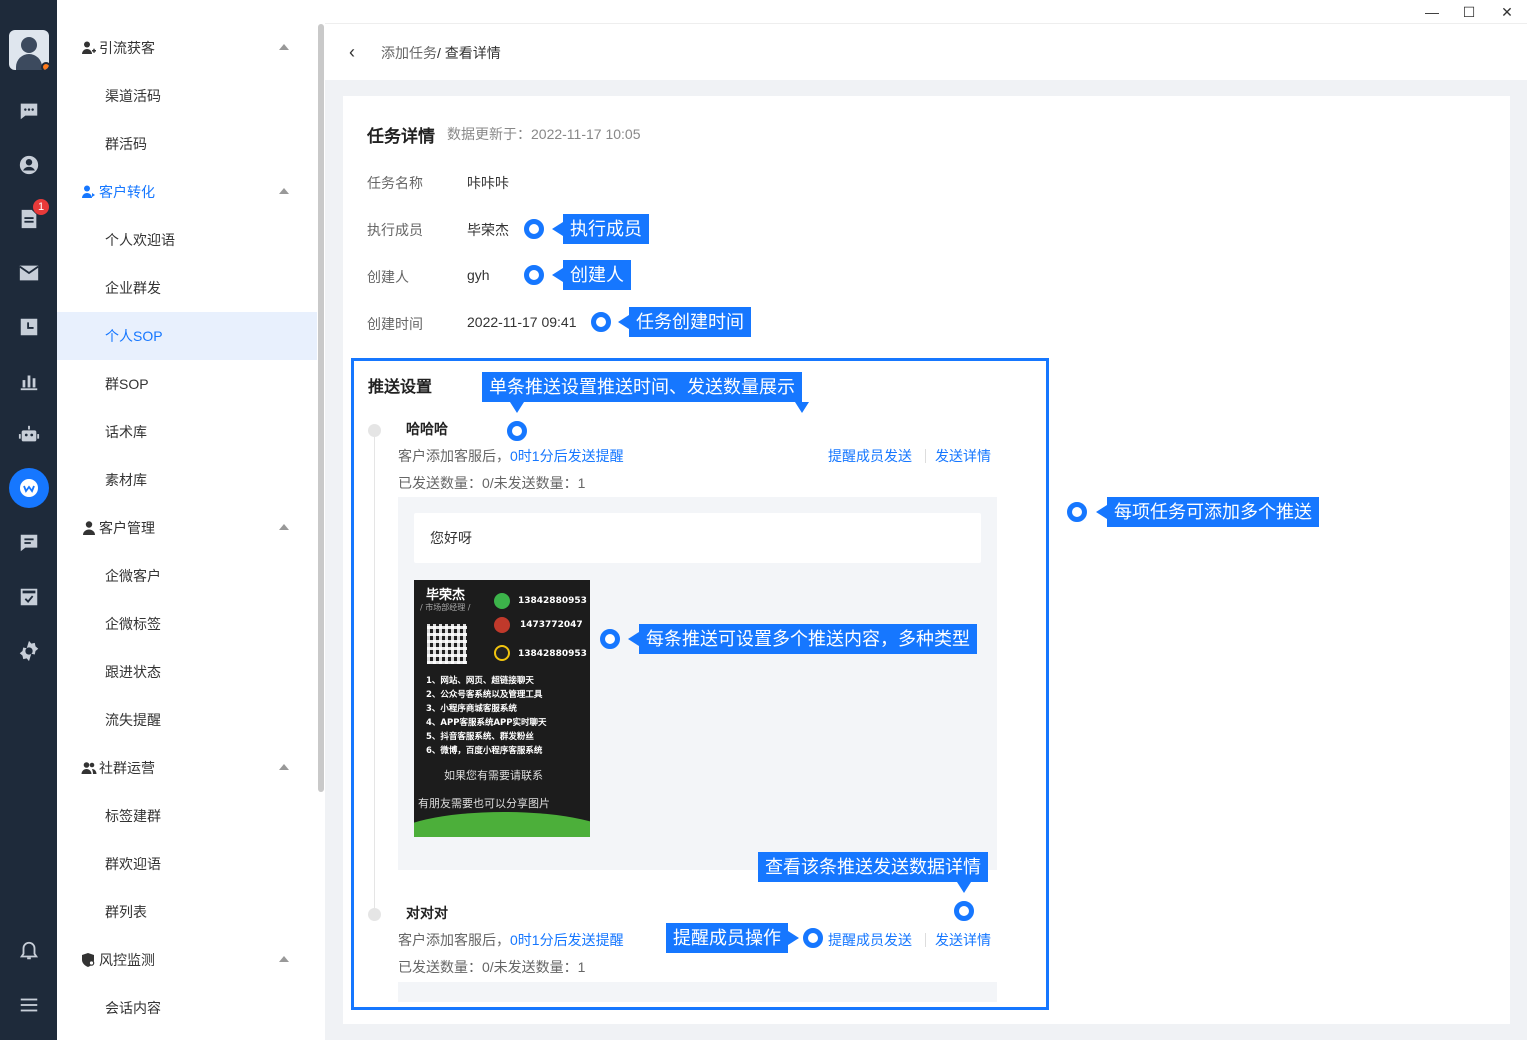 The width and height of the screenshot is (1527, 1040). I want to click on card-phone-2: 1473772047, so click(551, 625).